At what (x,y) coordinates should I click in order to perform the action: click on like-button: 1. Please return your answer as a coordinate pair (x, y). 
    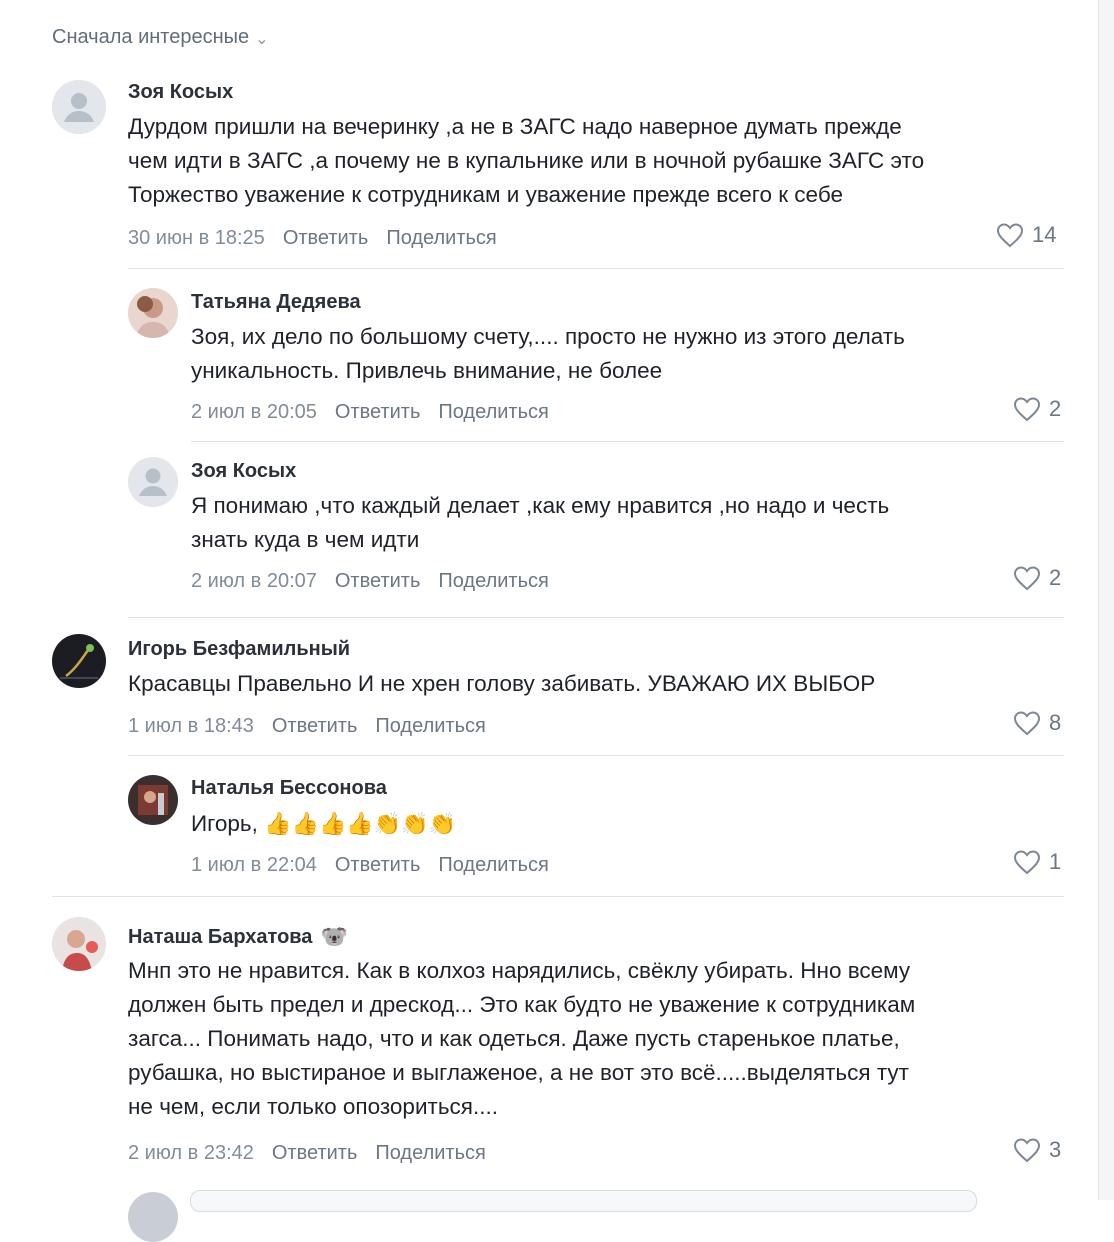
    Looking at the image, I should click on (1037, 862).